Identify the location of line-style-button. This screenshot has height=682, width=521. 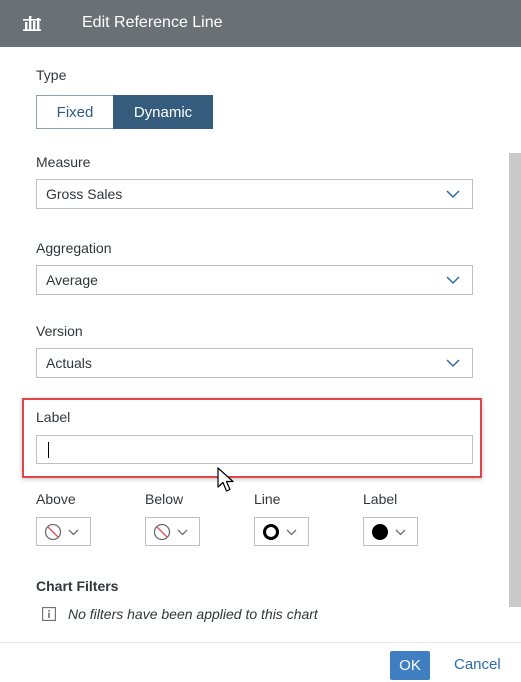
(281, 531).